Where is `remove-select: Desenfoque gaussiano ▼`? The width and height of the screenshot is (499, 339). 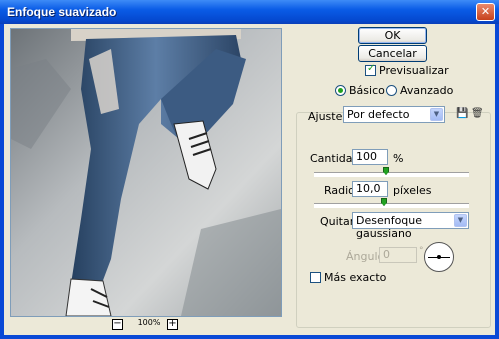
remove-select: Desenfoque gaussiano ▼ is located at coordinates (410, 226).